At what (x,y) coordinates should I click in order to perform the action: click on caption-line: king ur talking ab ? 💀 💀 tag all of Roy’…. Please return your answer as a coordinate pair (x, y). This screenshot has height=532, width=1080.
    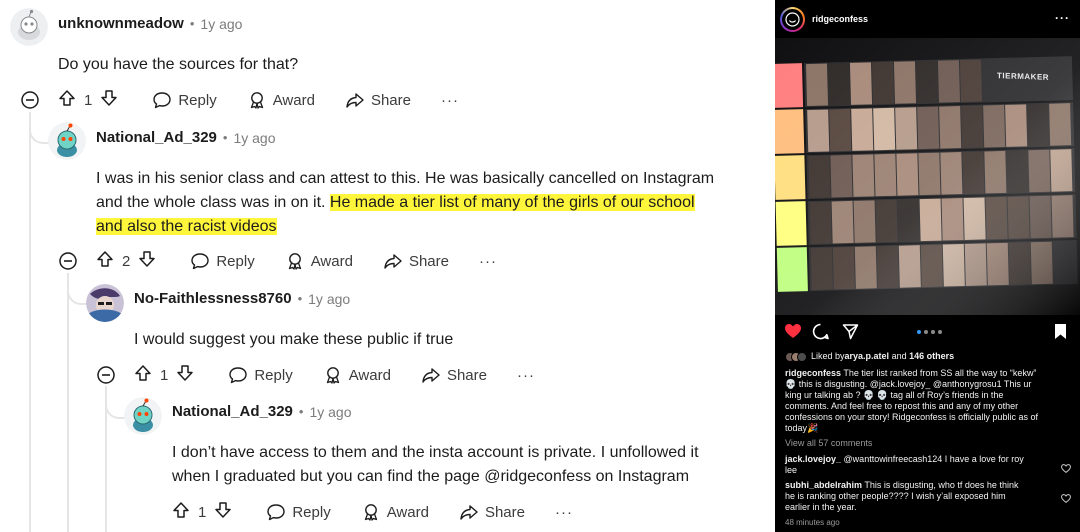
    Looking at the image, I should click on (894, 395).